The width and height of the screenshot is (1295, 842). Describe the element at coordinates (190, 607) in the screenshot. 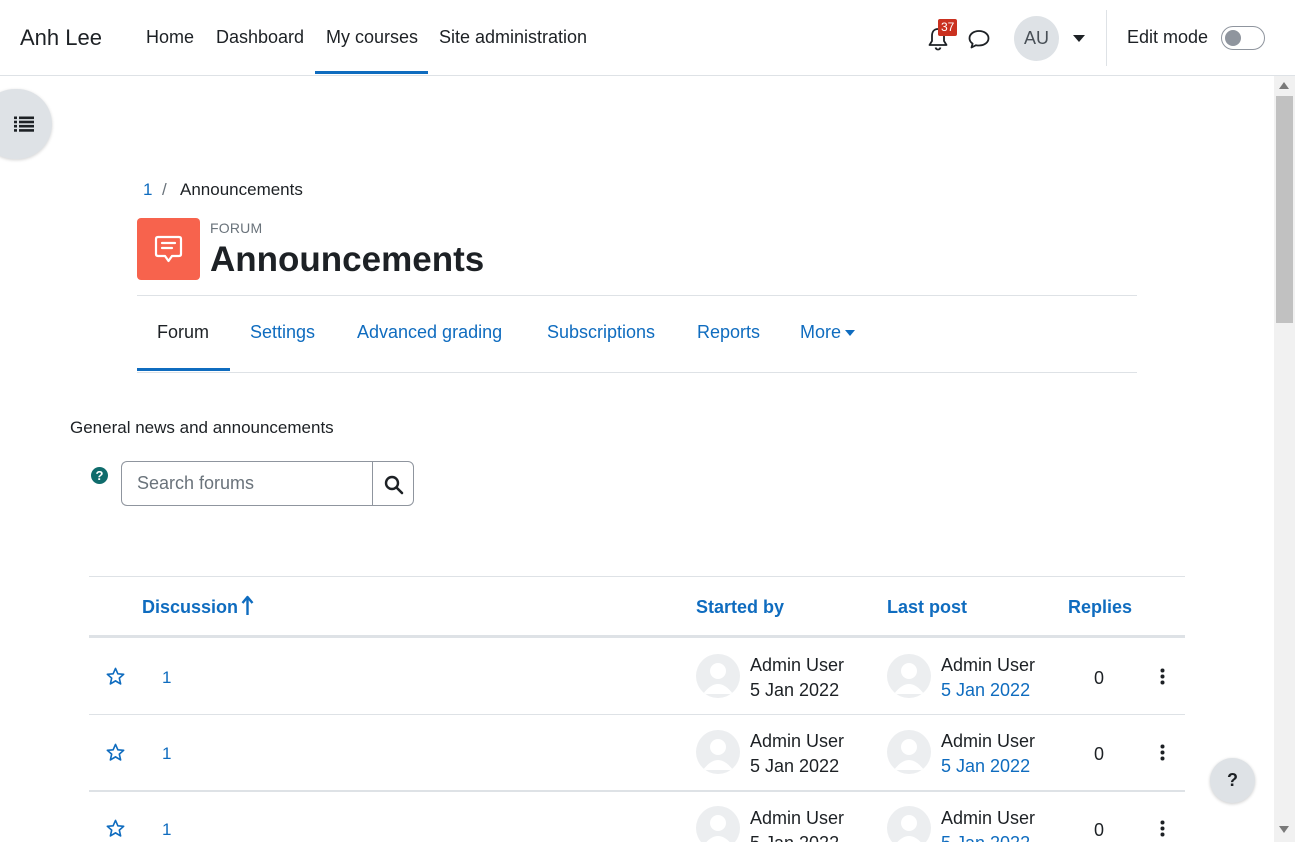

I see `column-header-discussion: Discussion` at that location.